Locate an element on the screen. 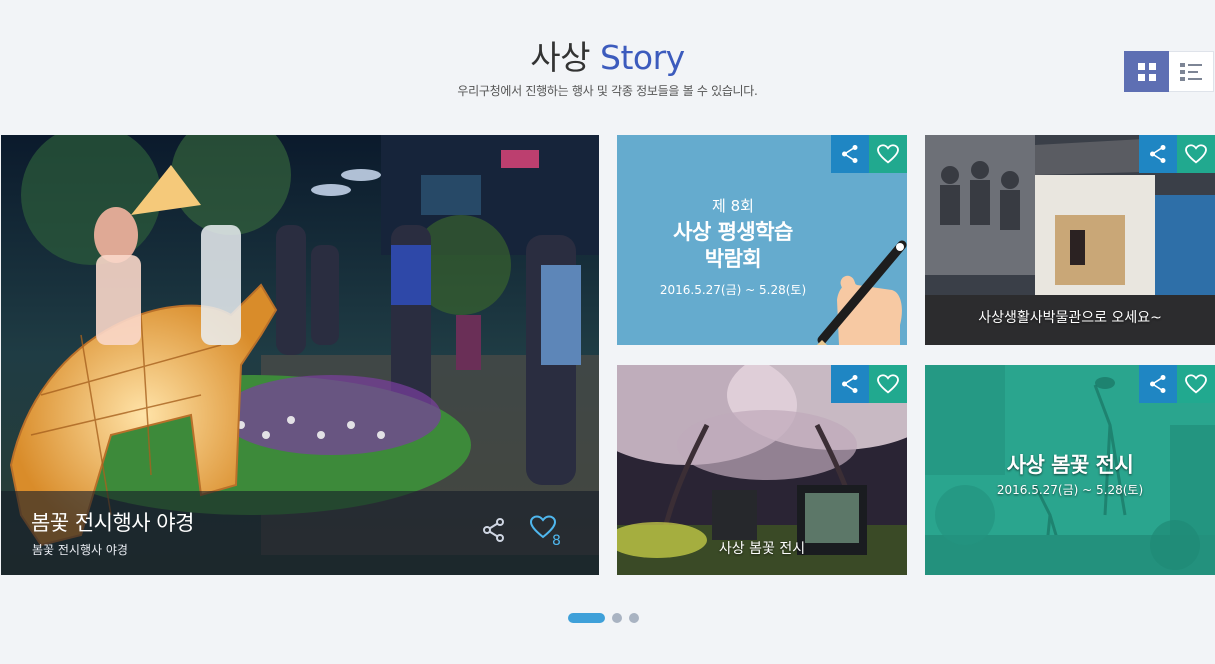 The image size is (1215, 664). section-title: 사상 Story is located at coordinates (607, 58).